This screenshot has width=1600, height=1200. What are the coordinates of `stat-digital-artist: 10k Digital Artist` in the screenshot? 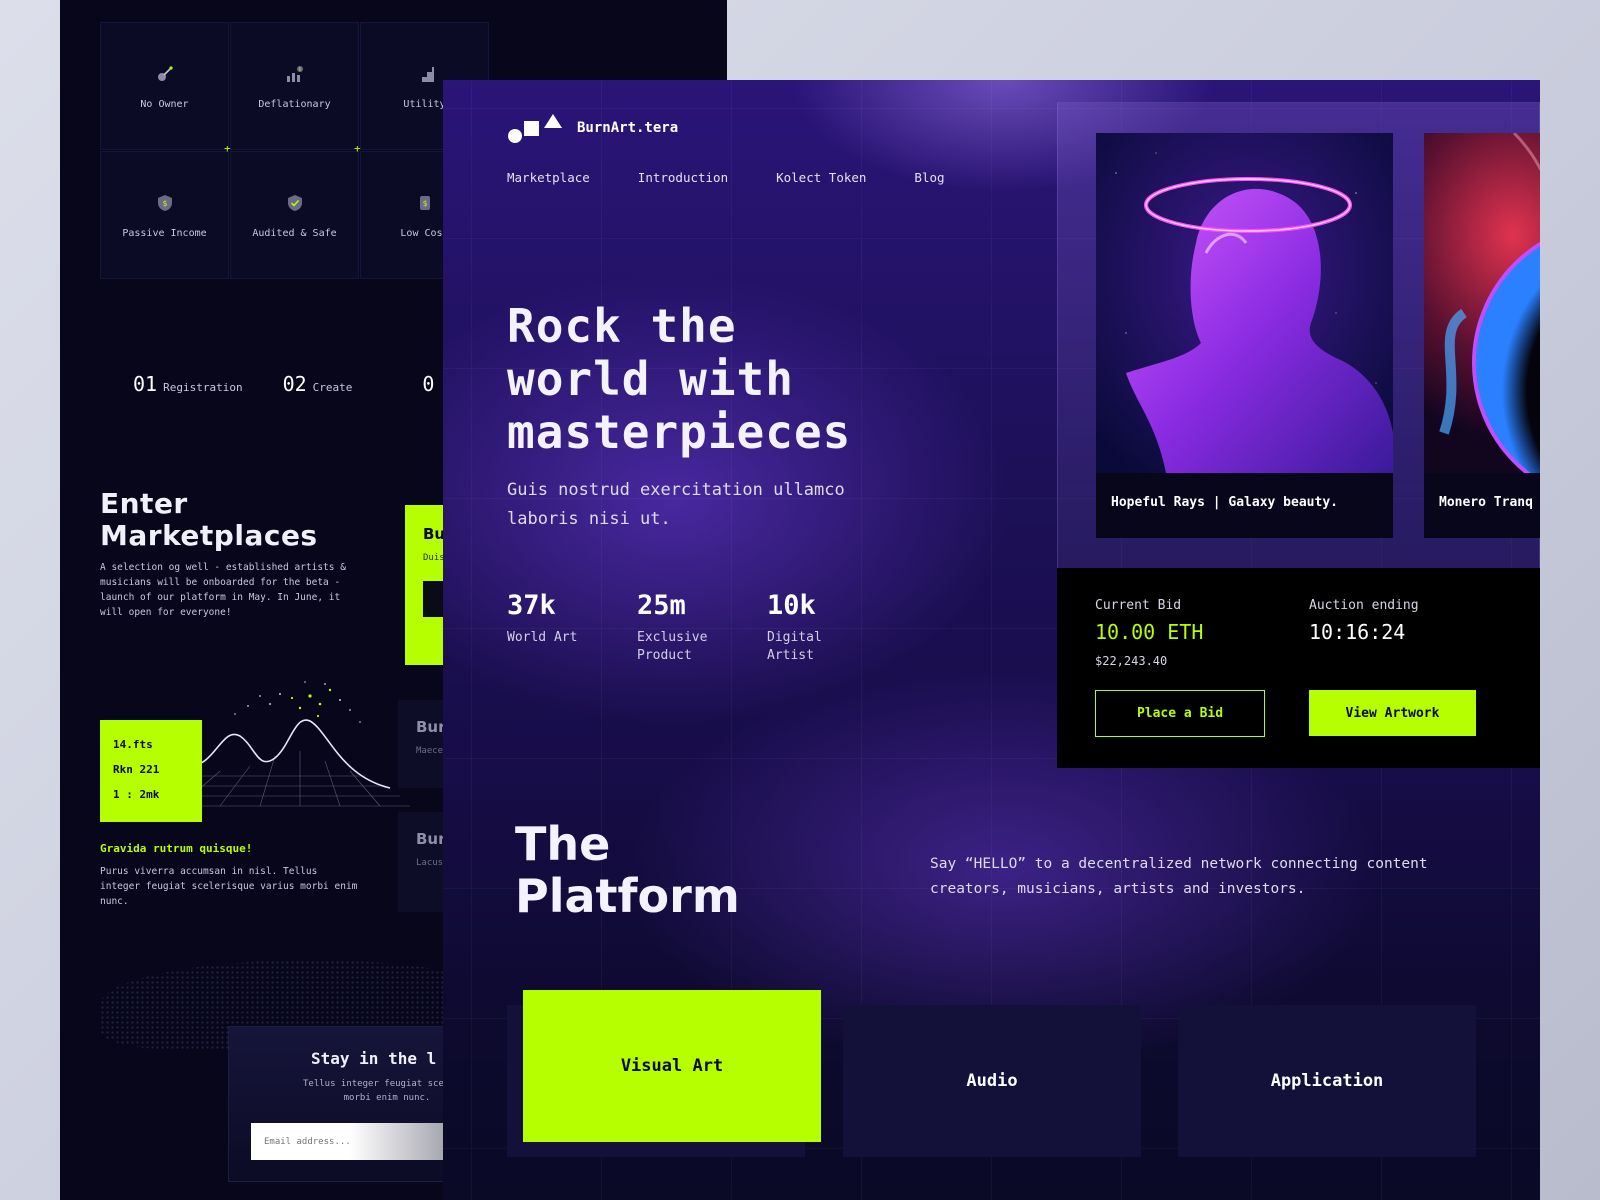 It's located at (794, 626).